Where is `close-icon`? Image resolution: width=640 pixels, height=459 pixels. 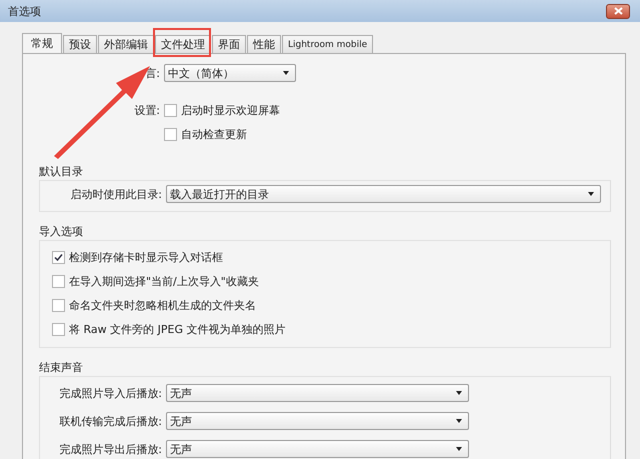 close-icon is located at coordinates (618, 11).